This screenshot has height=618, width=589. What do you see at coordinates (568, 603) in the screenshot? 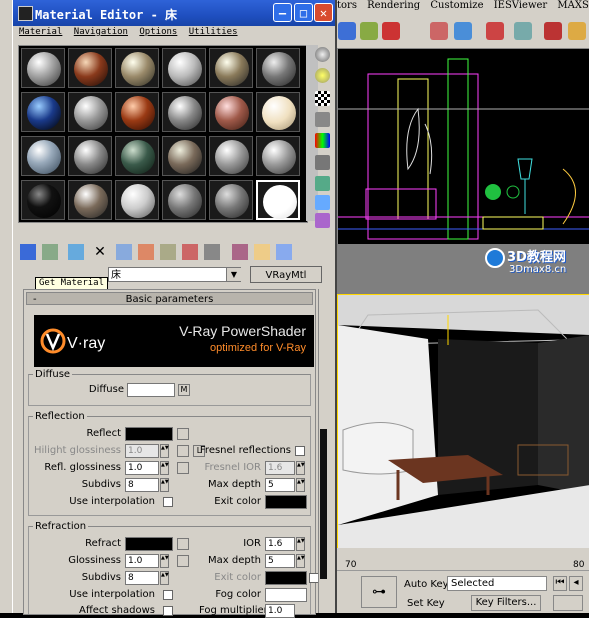
I see `frame-field` at bounding box center [568, 603].